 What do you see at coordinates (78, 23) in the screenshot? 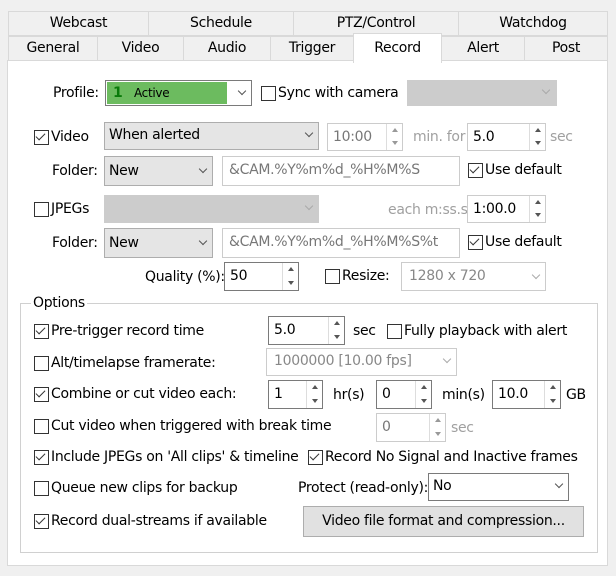
I see `tab-webcast: Webcast` at bounding box center [78, 23].